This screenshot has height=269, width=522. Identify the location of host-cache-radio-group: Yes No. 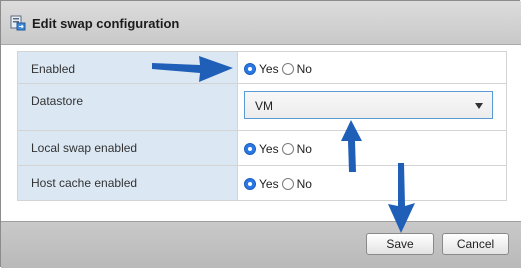
(279, 184).